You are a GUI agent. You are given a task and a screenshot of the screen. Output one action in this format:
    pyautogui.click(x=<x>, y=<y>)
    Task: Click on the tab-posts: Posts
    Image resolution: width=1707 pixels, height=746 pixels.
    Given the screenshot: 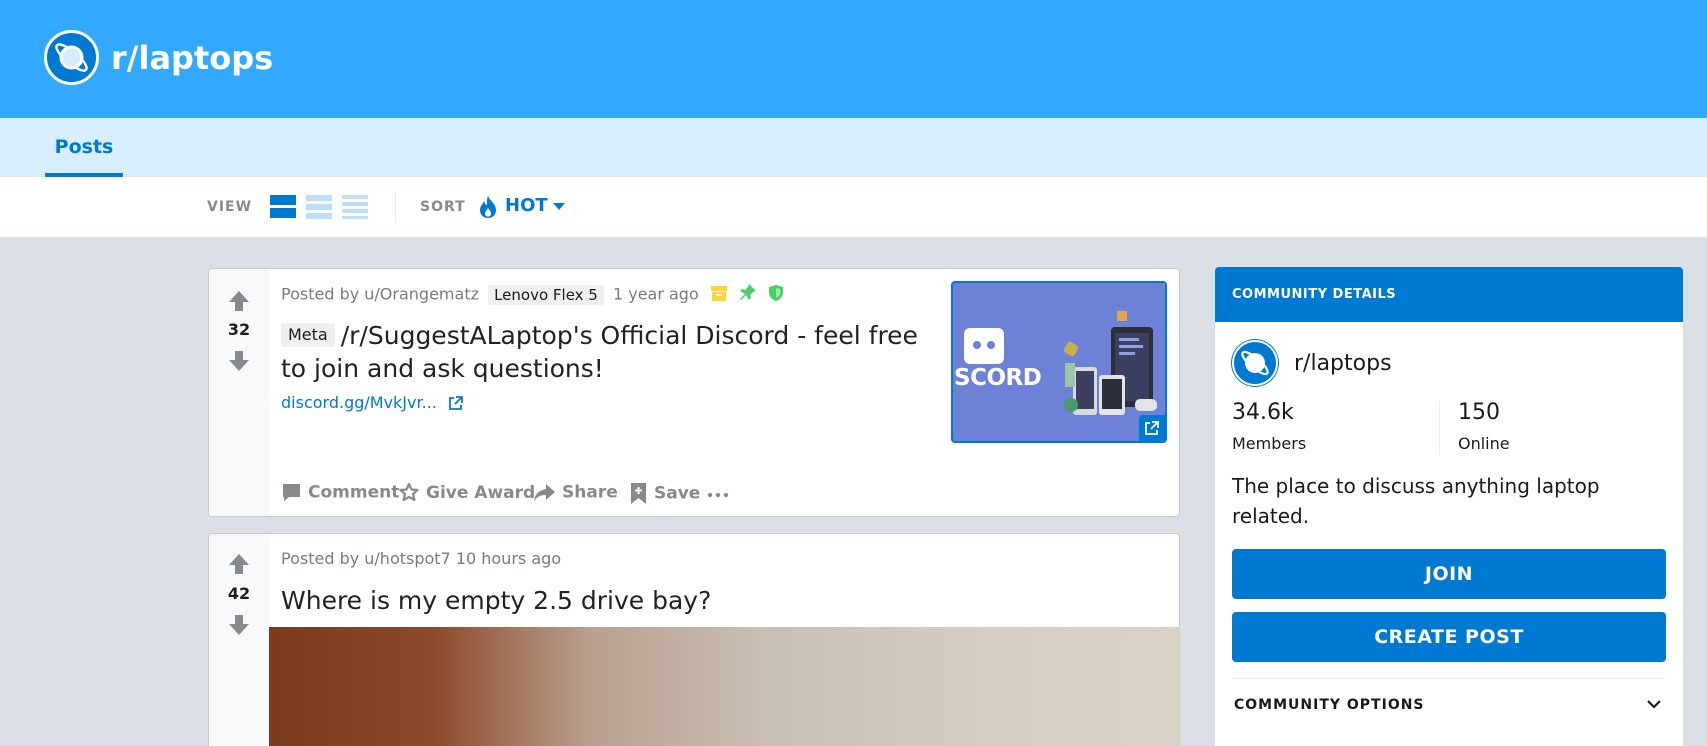 What is the action you would take?
    pyautogui.click(x=84, y=147)
    